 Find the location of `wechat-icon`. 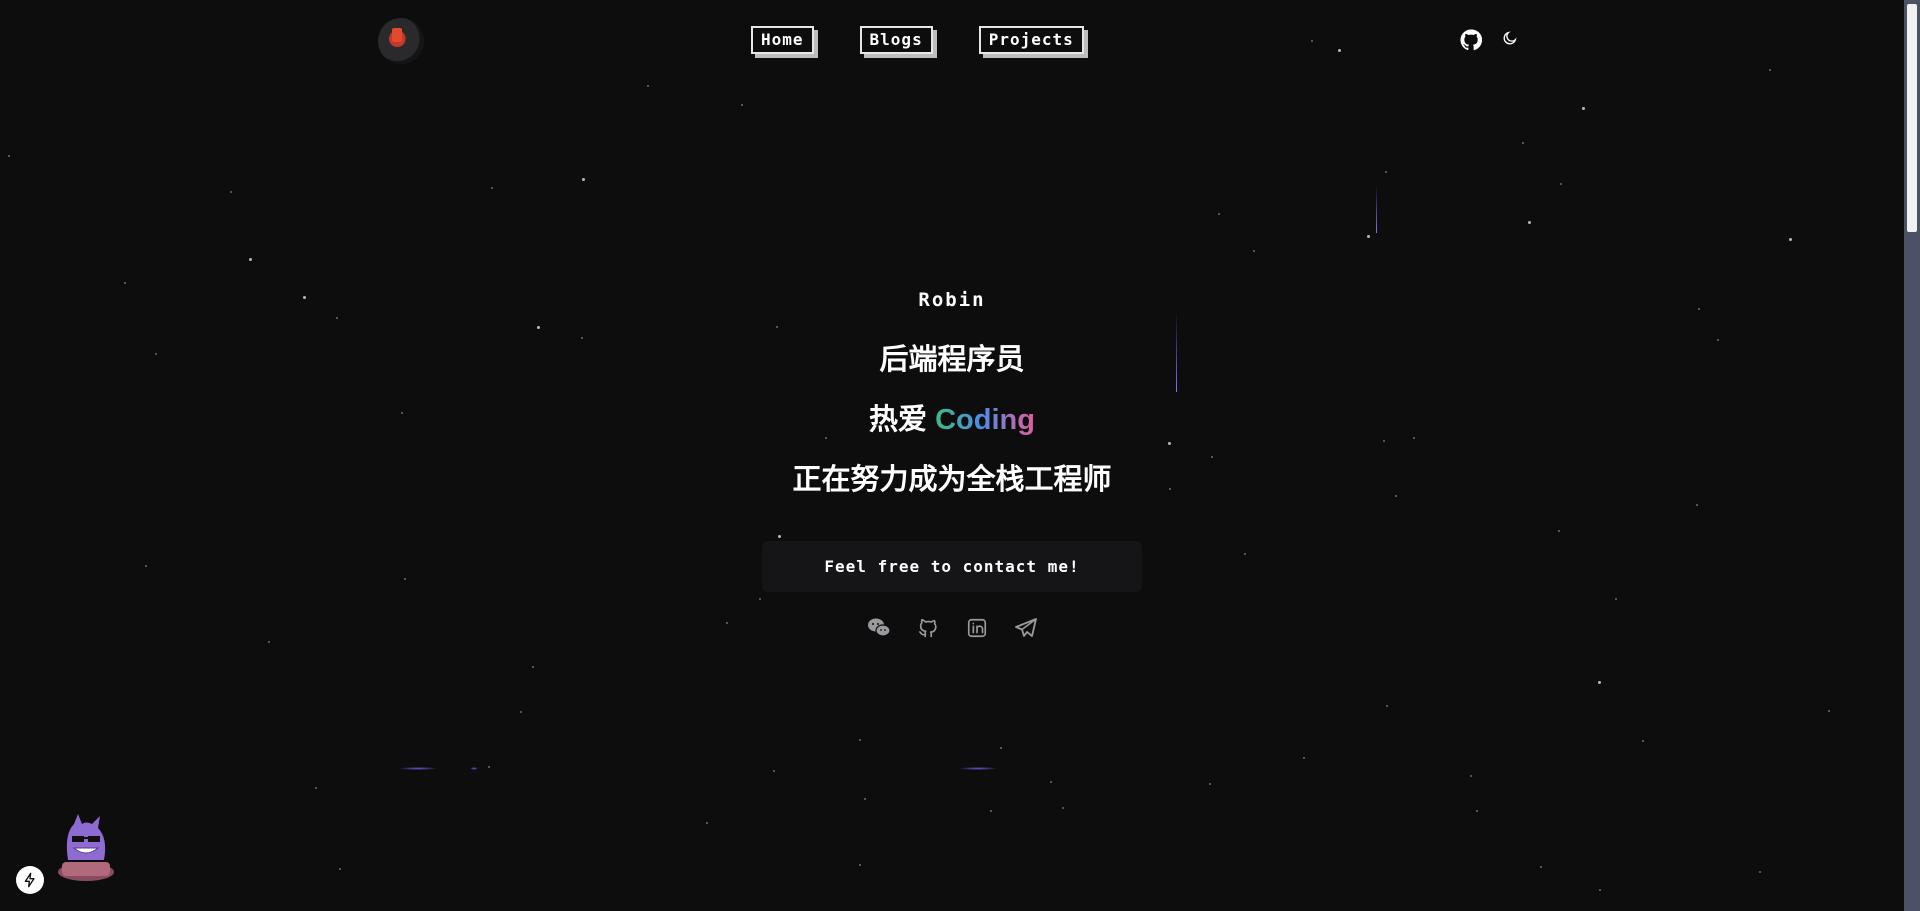

wechat-icon is located at coordinates (878, 627).